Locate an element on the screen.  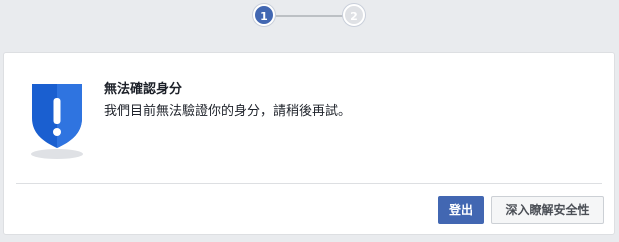
step-2-indicator: 2 is located at coordinates (354, 15).